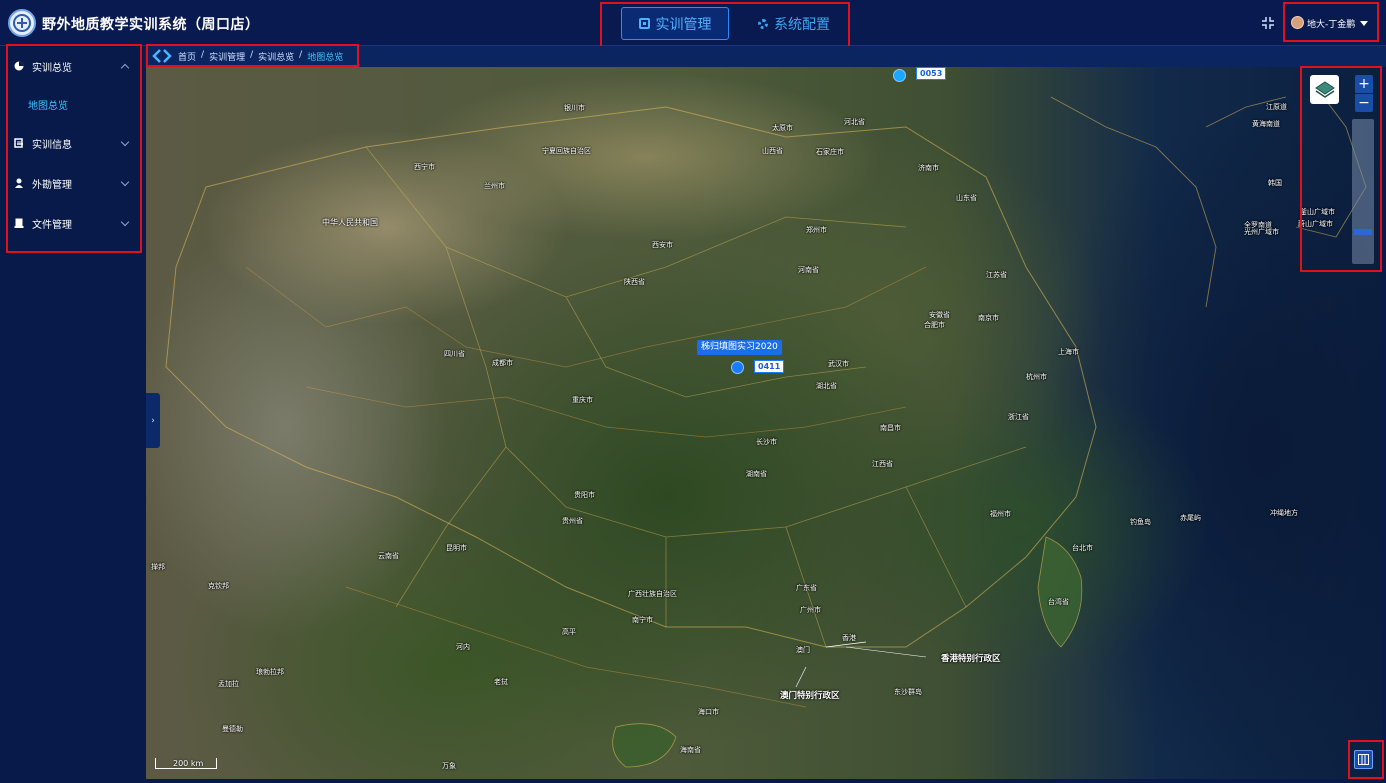 This screenshot has height=783, width=1386. I want to click on map-label: 老挝, so click(501, 682).